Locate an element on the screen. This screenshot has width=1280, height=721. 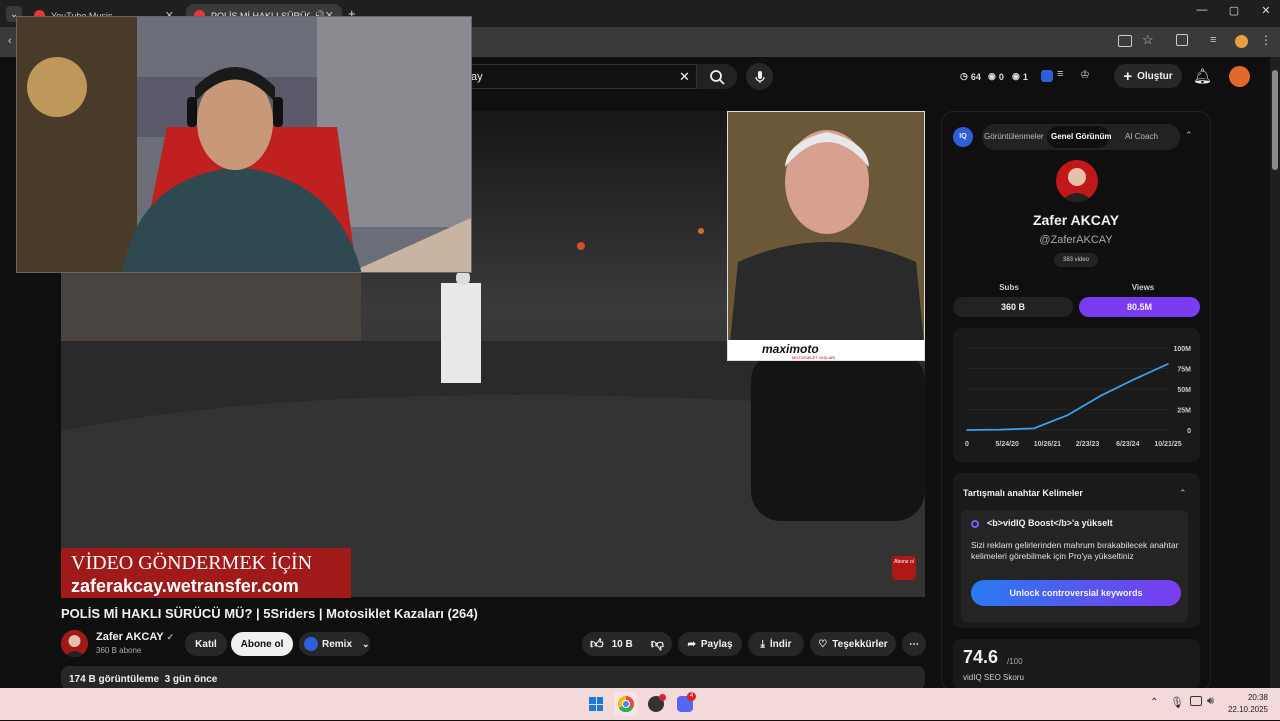
download-button: ⤓ İndir is located at coordinates (776, 644).